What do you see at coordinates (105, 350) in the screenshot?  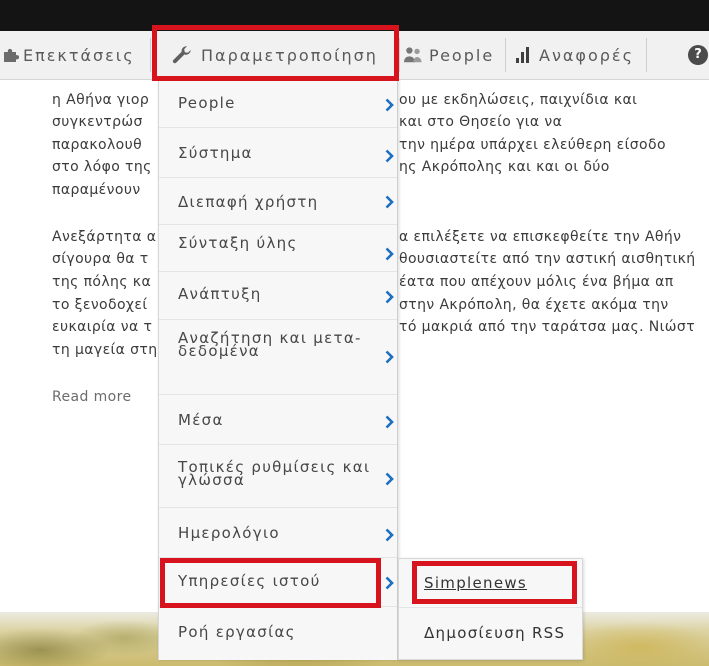 I see `body-text-line: τη μαγεία στη` at bounding box center [105, 350].